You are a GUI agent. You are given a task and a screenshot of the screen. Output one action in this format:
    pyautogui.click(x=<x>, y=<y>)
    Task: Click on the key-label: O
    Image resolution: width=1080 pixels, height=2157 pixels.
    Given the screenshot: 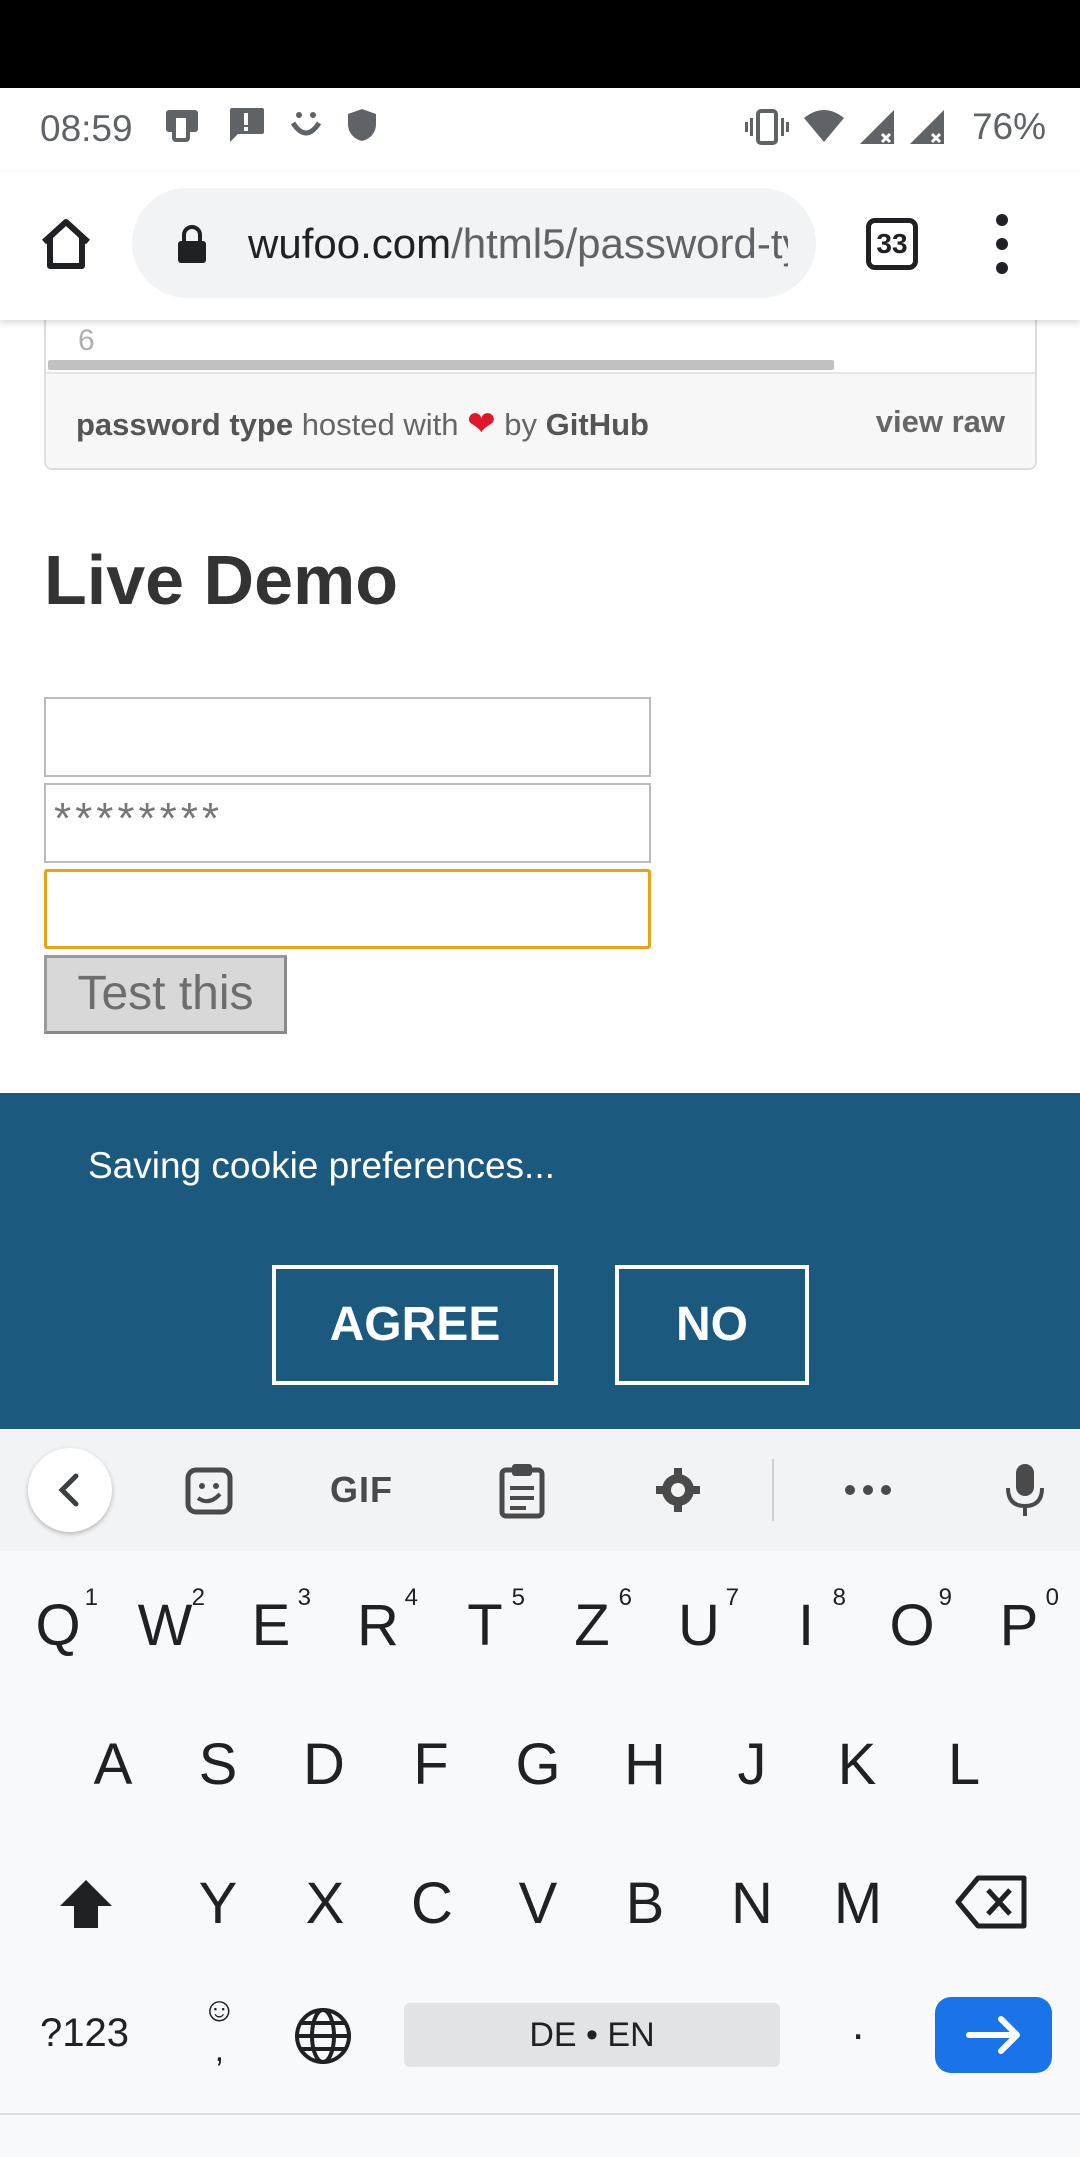 What is the action you would take?
    pyautogui.click(x=912, y=1625)
    